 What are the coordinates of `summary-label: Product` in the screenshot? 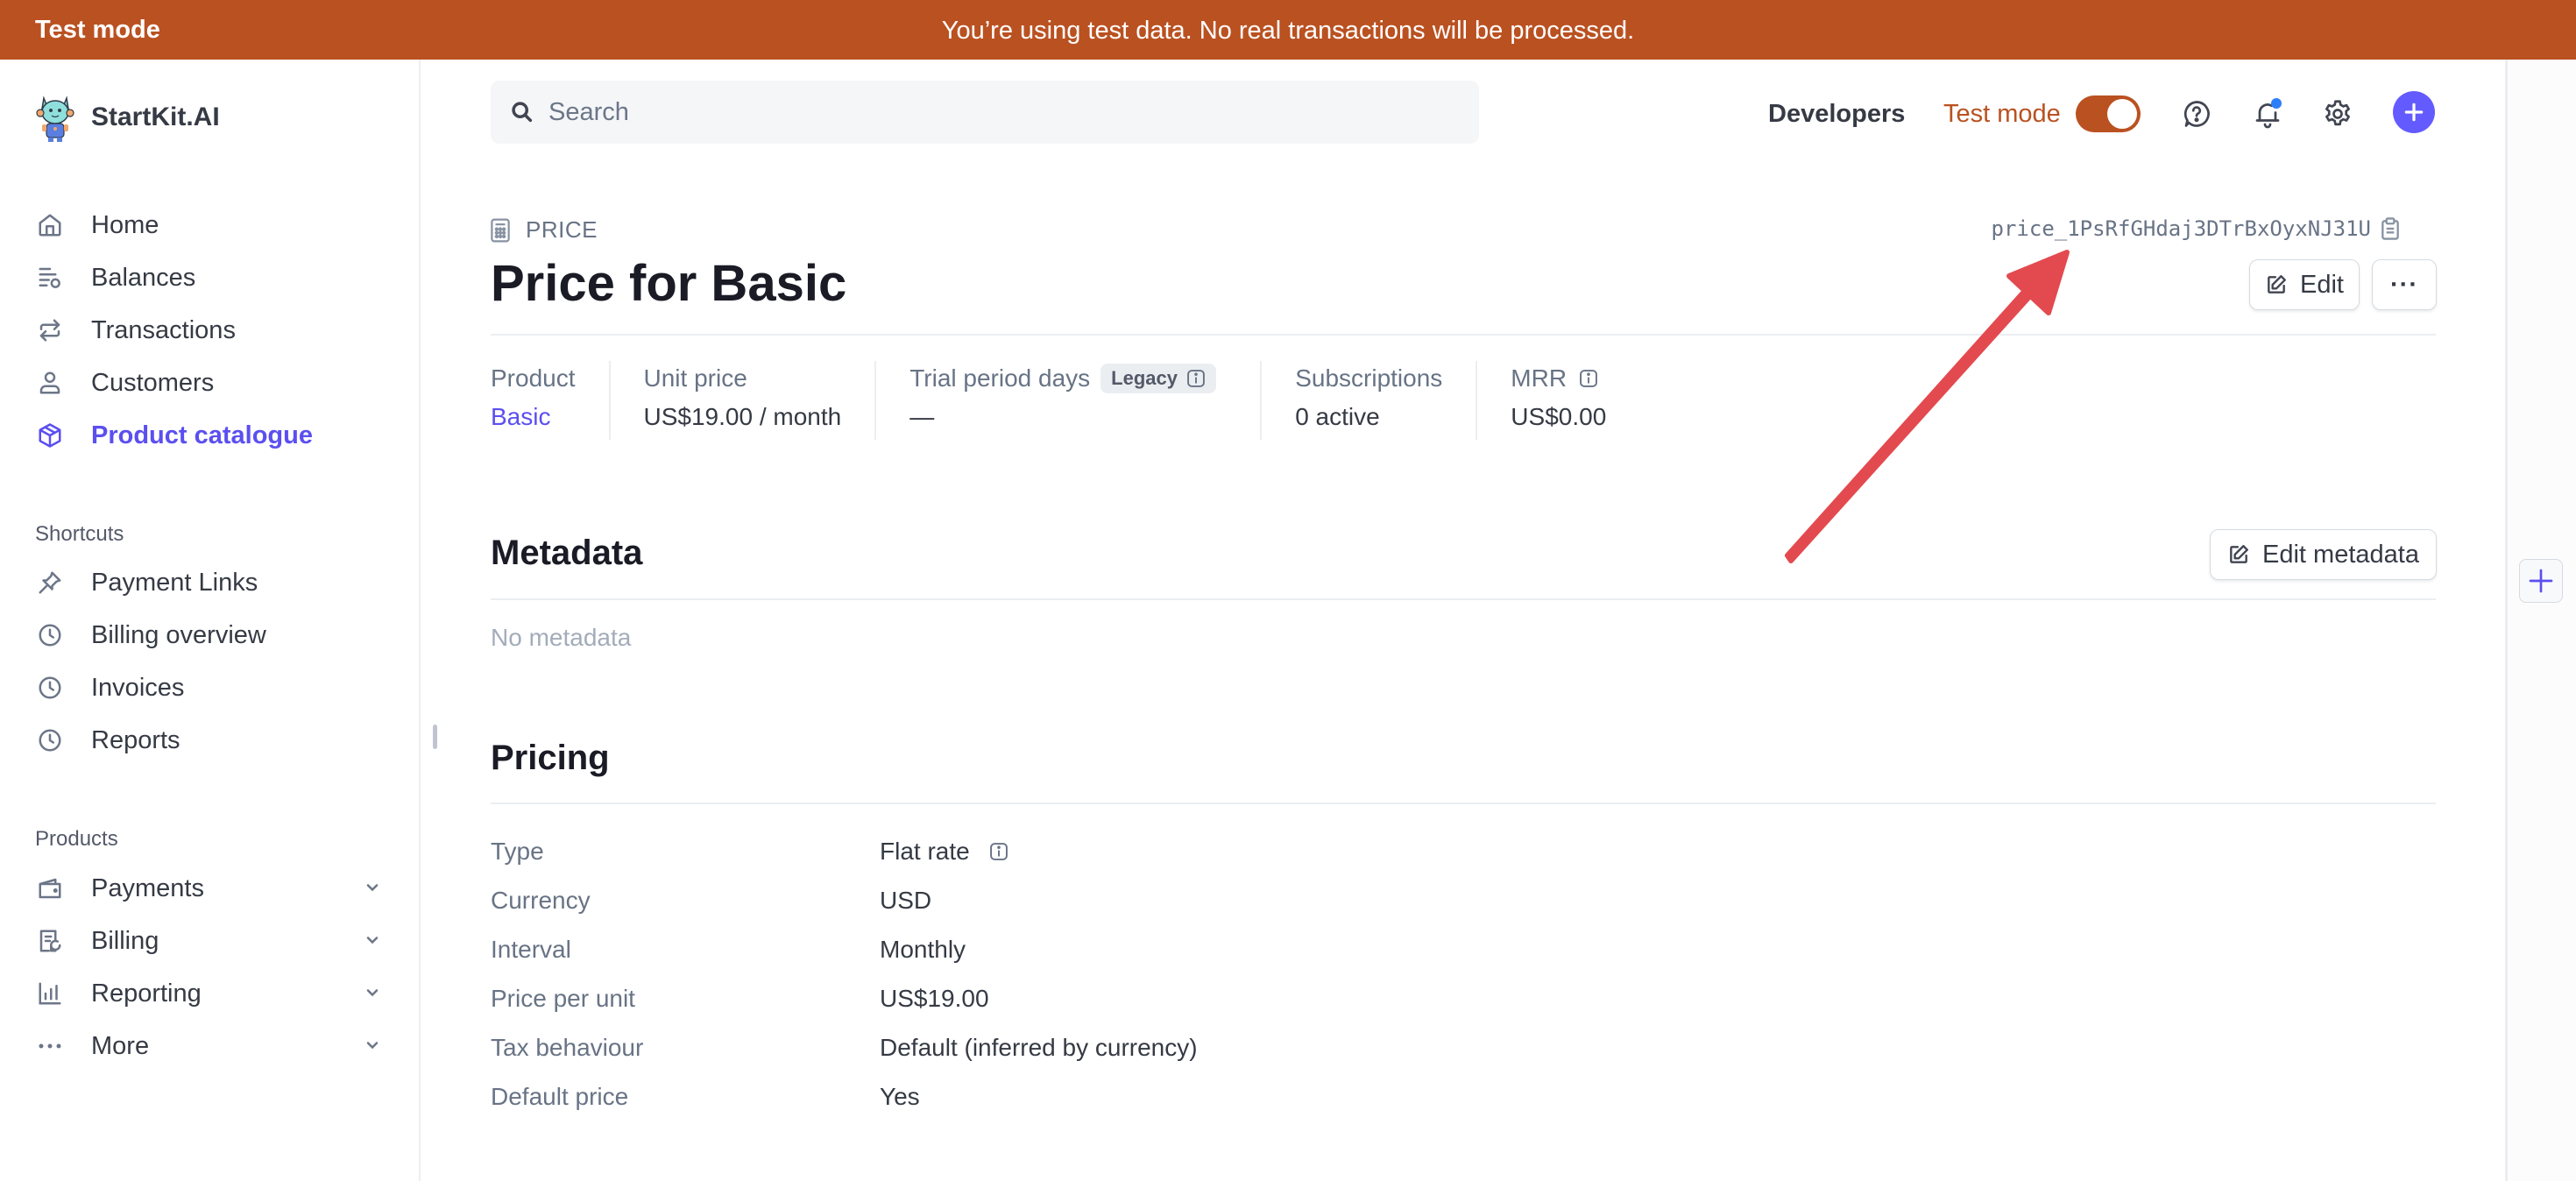 It's located at (533, 378).